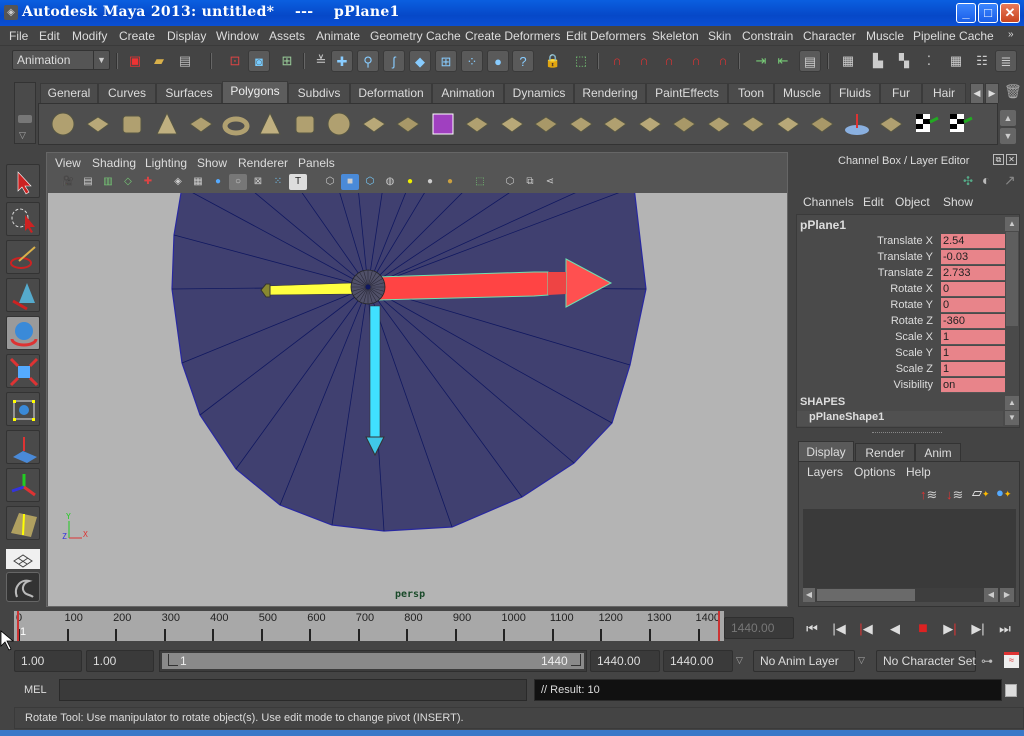  Describe the element at coordinates (1011, 34) in the screenshot. I see `menu-overflow: »` at that location.